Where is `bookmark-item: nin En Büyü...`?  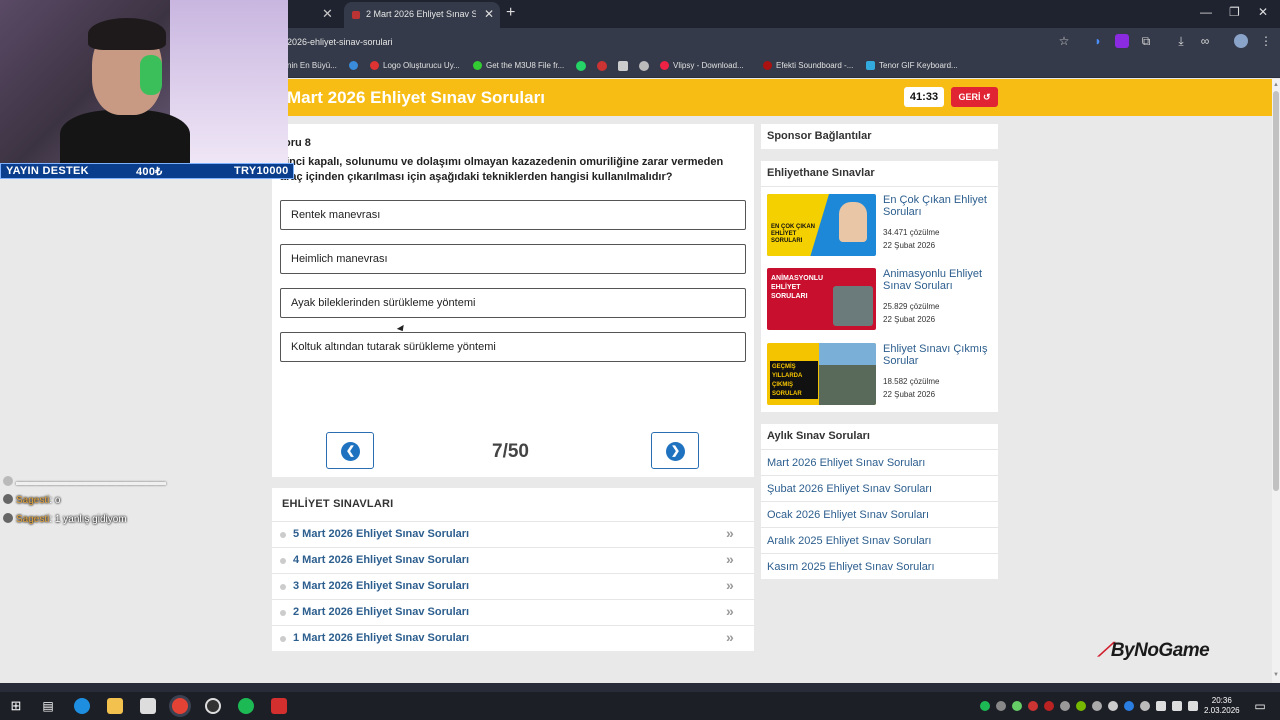 bookmark-item: nin En Büyü... is located at coordinates (312, 65).